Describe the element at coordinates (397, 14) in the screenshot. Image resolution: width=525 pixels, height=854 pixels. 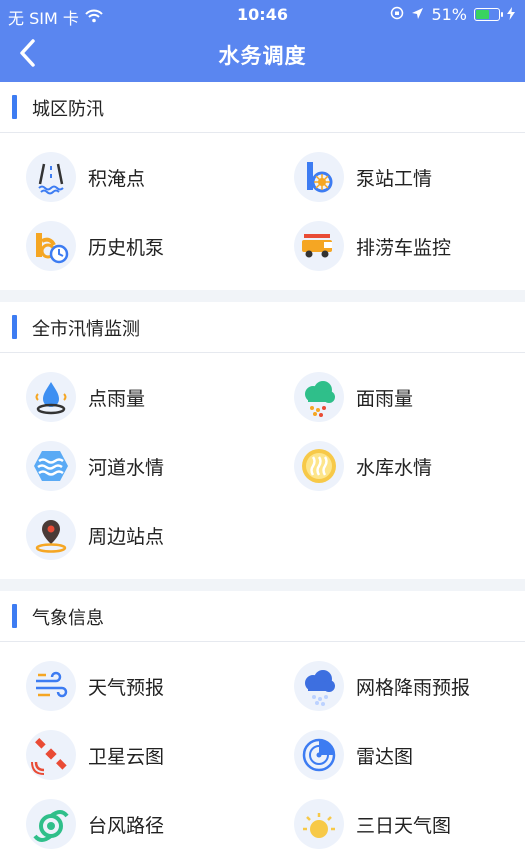
I see `orientation-lock-icon` at that location.